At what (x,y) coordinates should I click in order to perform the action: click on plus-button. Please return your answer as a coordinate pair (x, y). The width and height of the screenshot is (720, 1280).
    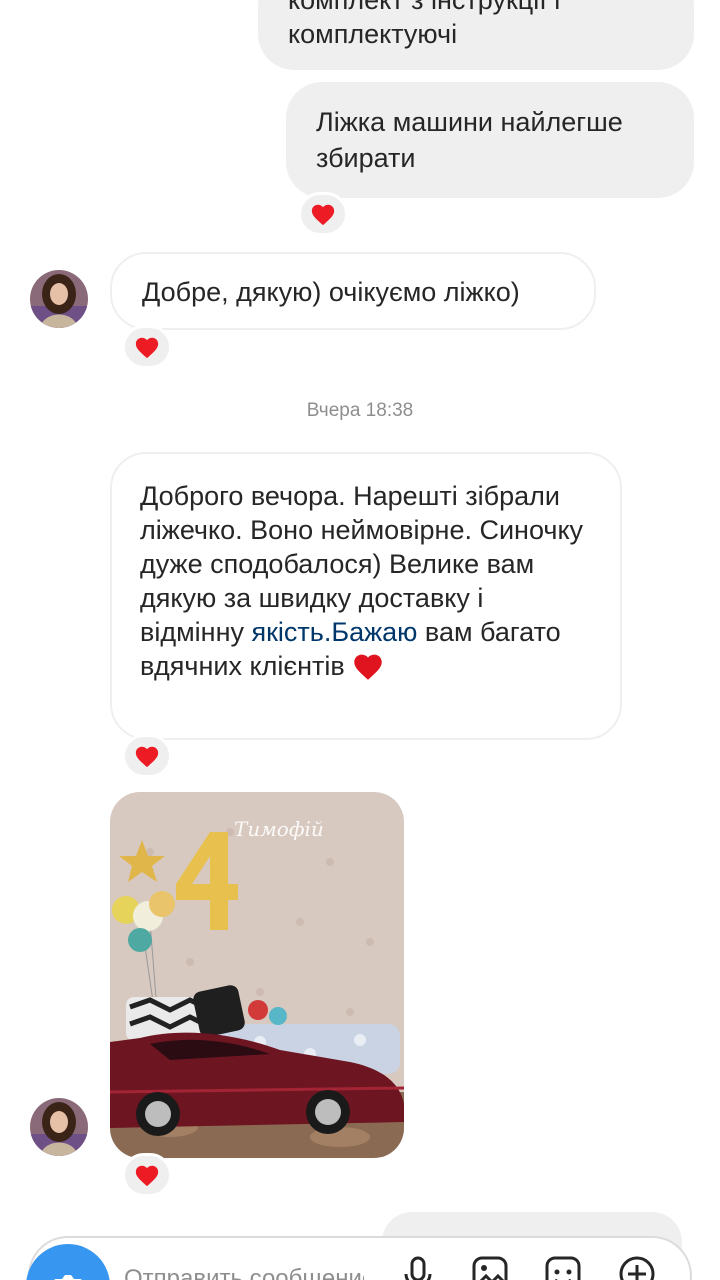
    Looking at the image, I should click on (637, 1267).